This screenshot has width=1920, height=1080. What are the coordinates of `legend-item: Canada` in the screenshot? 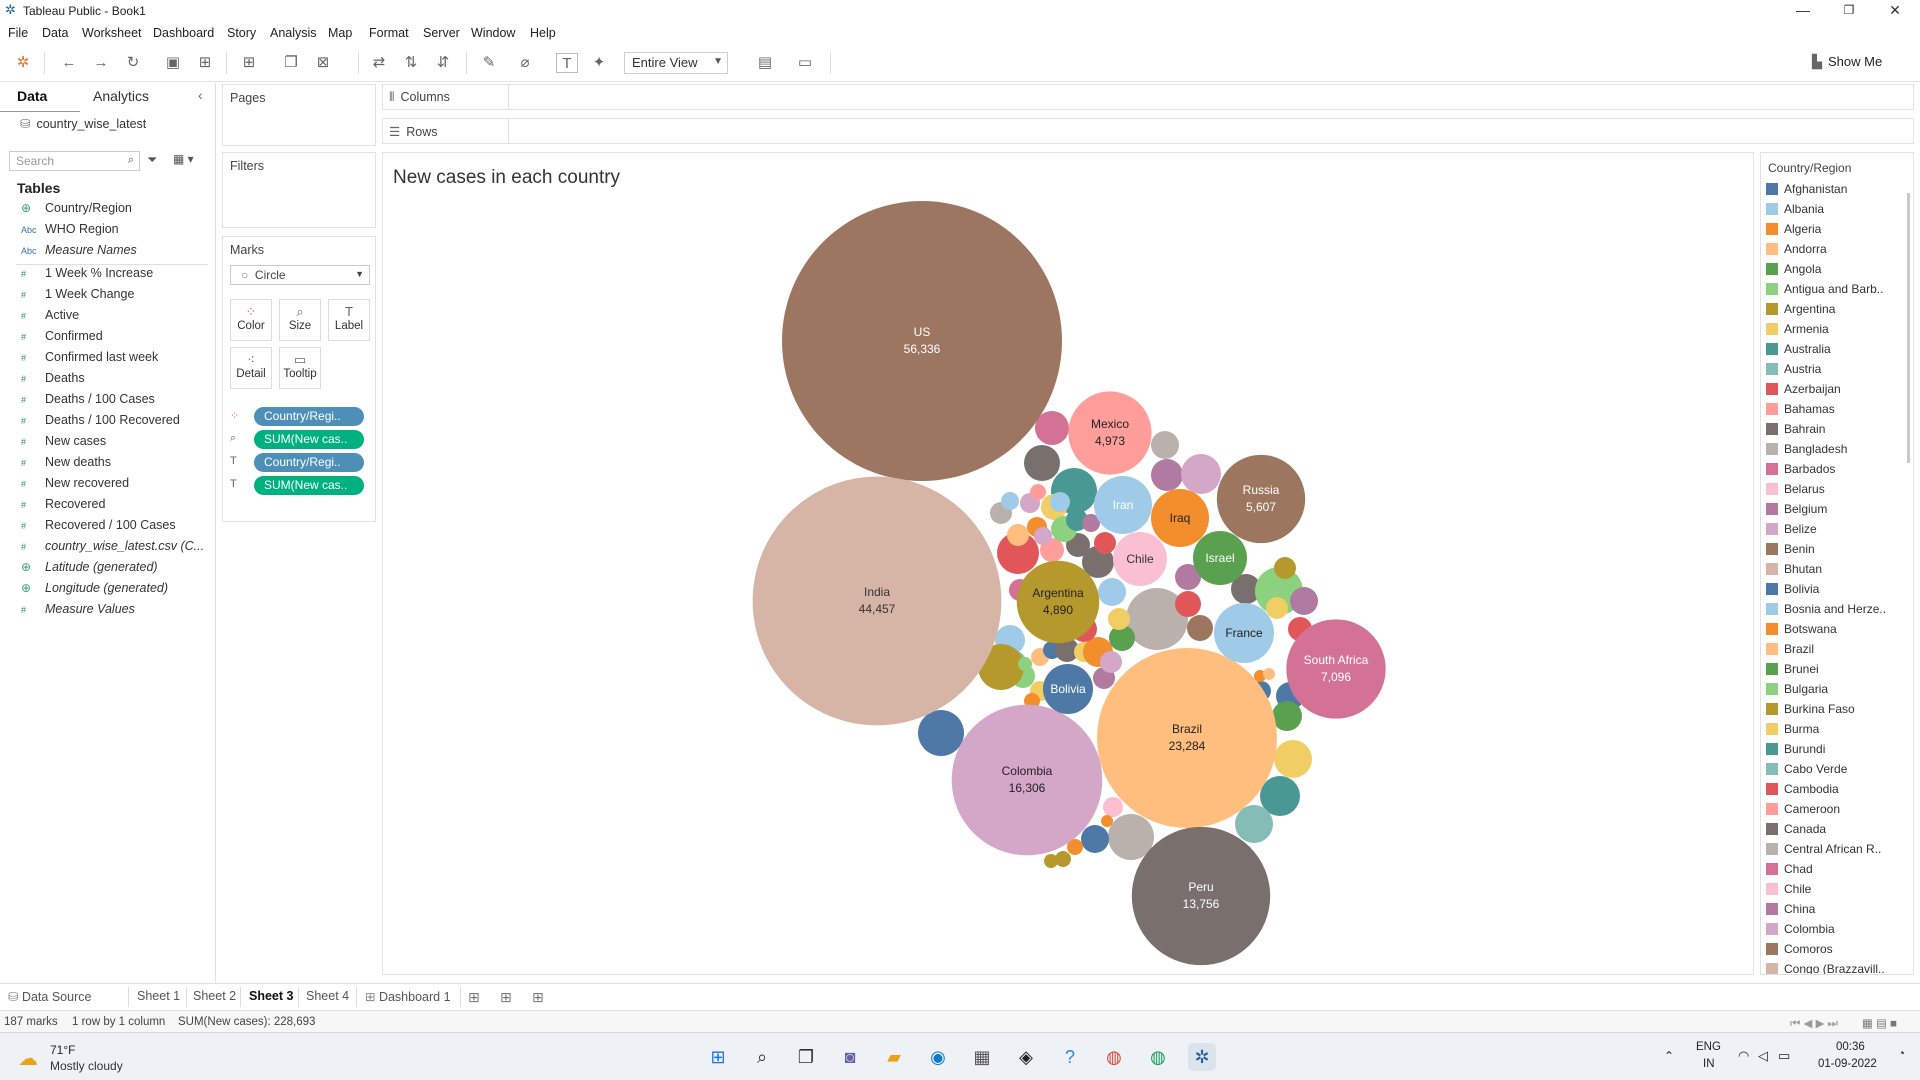 It's located at (1796, 830).